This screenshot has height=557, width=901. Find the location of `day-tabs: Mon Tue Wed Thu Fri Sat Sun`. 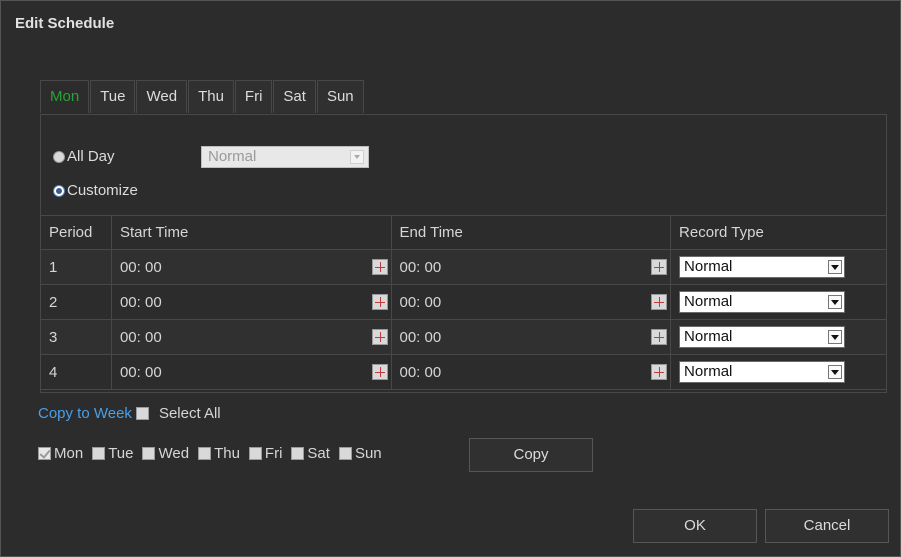

day-tabs: Mon Tue Wed Thu Fri Sat Sun is located at coordinates (202, 97).